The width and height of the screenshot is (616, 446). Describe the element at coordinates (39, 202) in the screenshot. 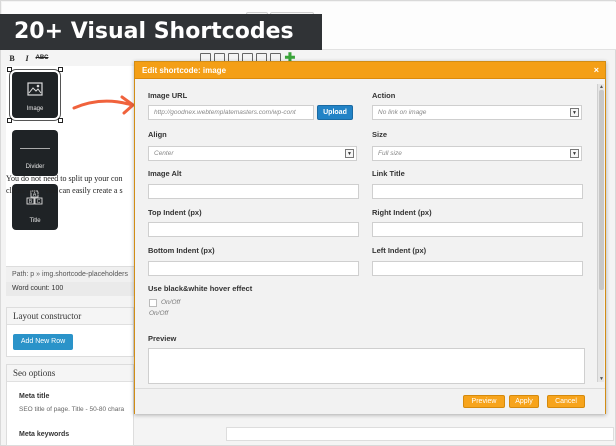

I see `svg-text: C` at that location.